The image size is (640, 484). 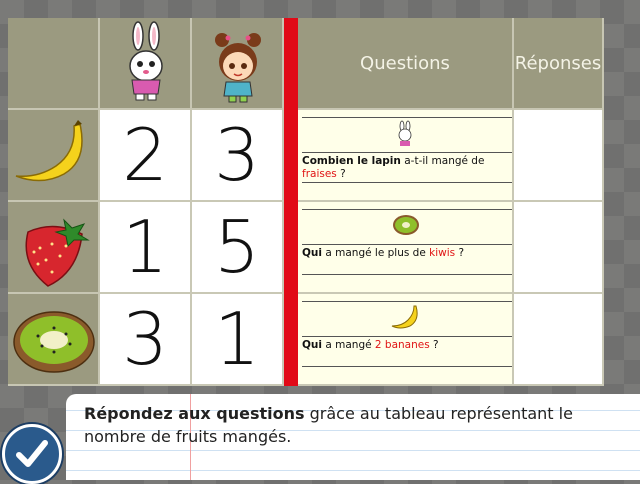 What do you see at coordinates (370, 345) in the screenshot?
I see `question-3-text: Qui a mangé 2 bananes ?` at bounding box center [370, 345].